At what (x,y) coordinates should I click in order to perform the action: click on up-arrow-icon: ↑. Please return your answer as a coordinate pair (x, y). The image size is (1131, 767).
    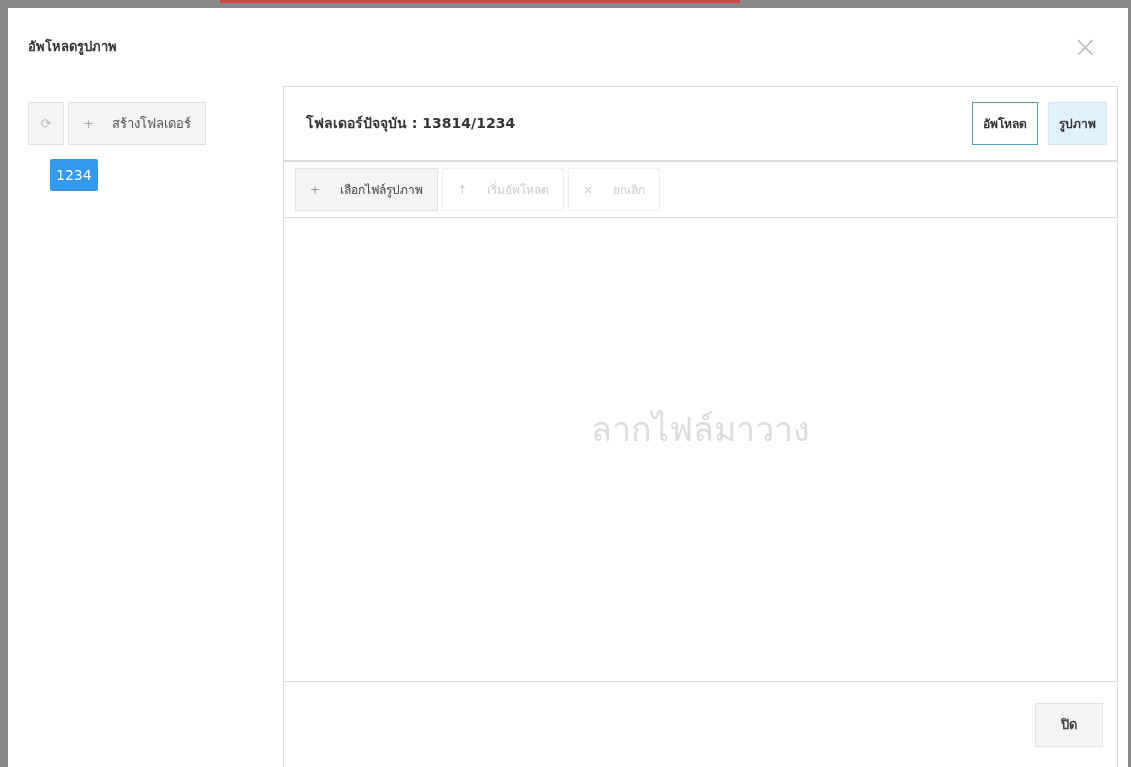
    Looking at the image, I should click on (462, 189).